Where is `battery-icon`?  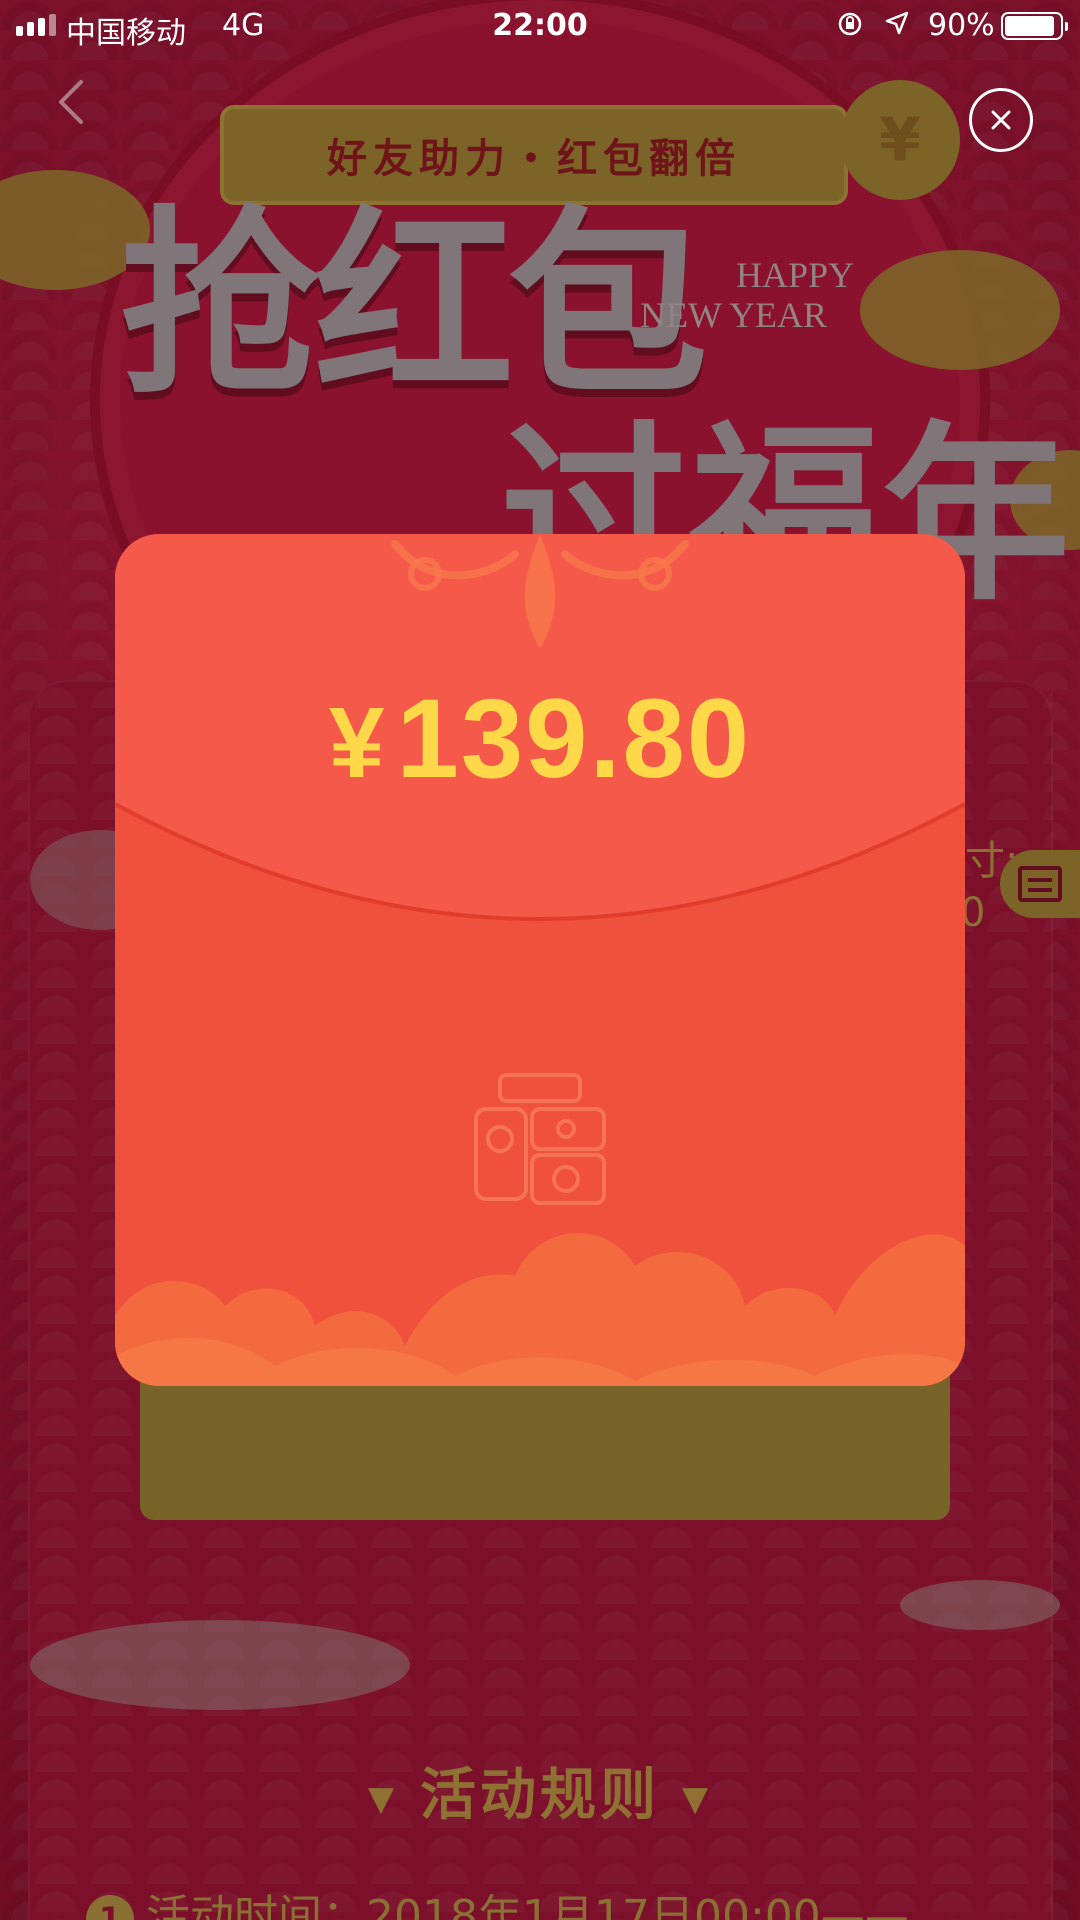 battery-icon is located at coordinates (1034, 26).